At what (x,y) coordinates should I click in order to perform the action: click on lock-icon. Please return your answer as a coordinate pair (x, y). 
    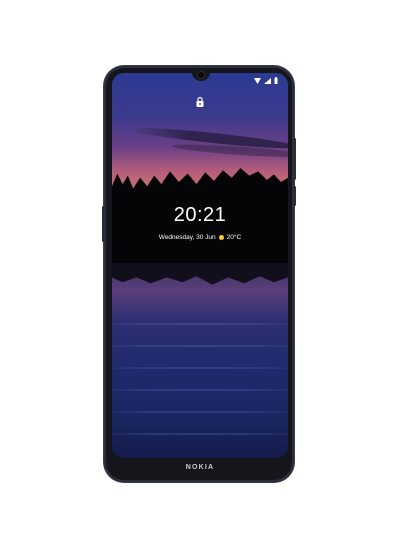
    Looking at the image, I should click on (200, 102).